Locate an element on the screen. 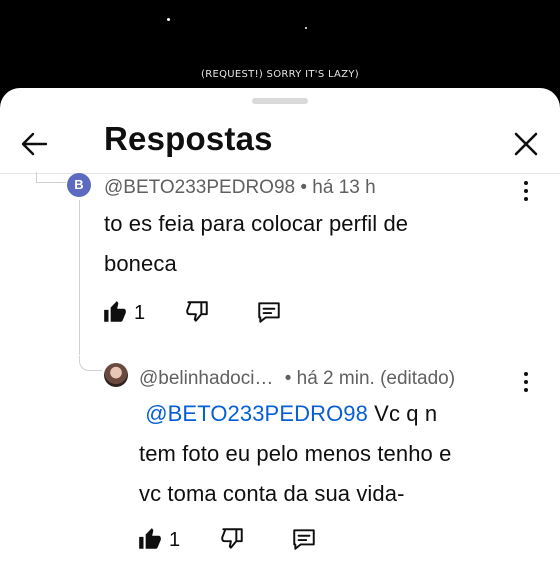 The height and width of the screenshot is (568, 560). comment-text-line: tem foto eu pelo menos tenho e is located at coordinates (295, 453).